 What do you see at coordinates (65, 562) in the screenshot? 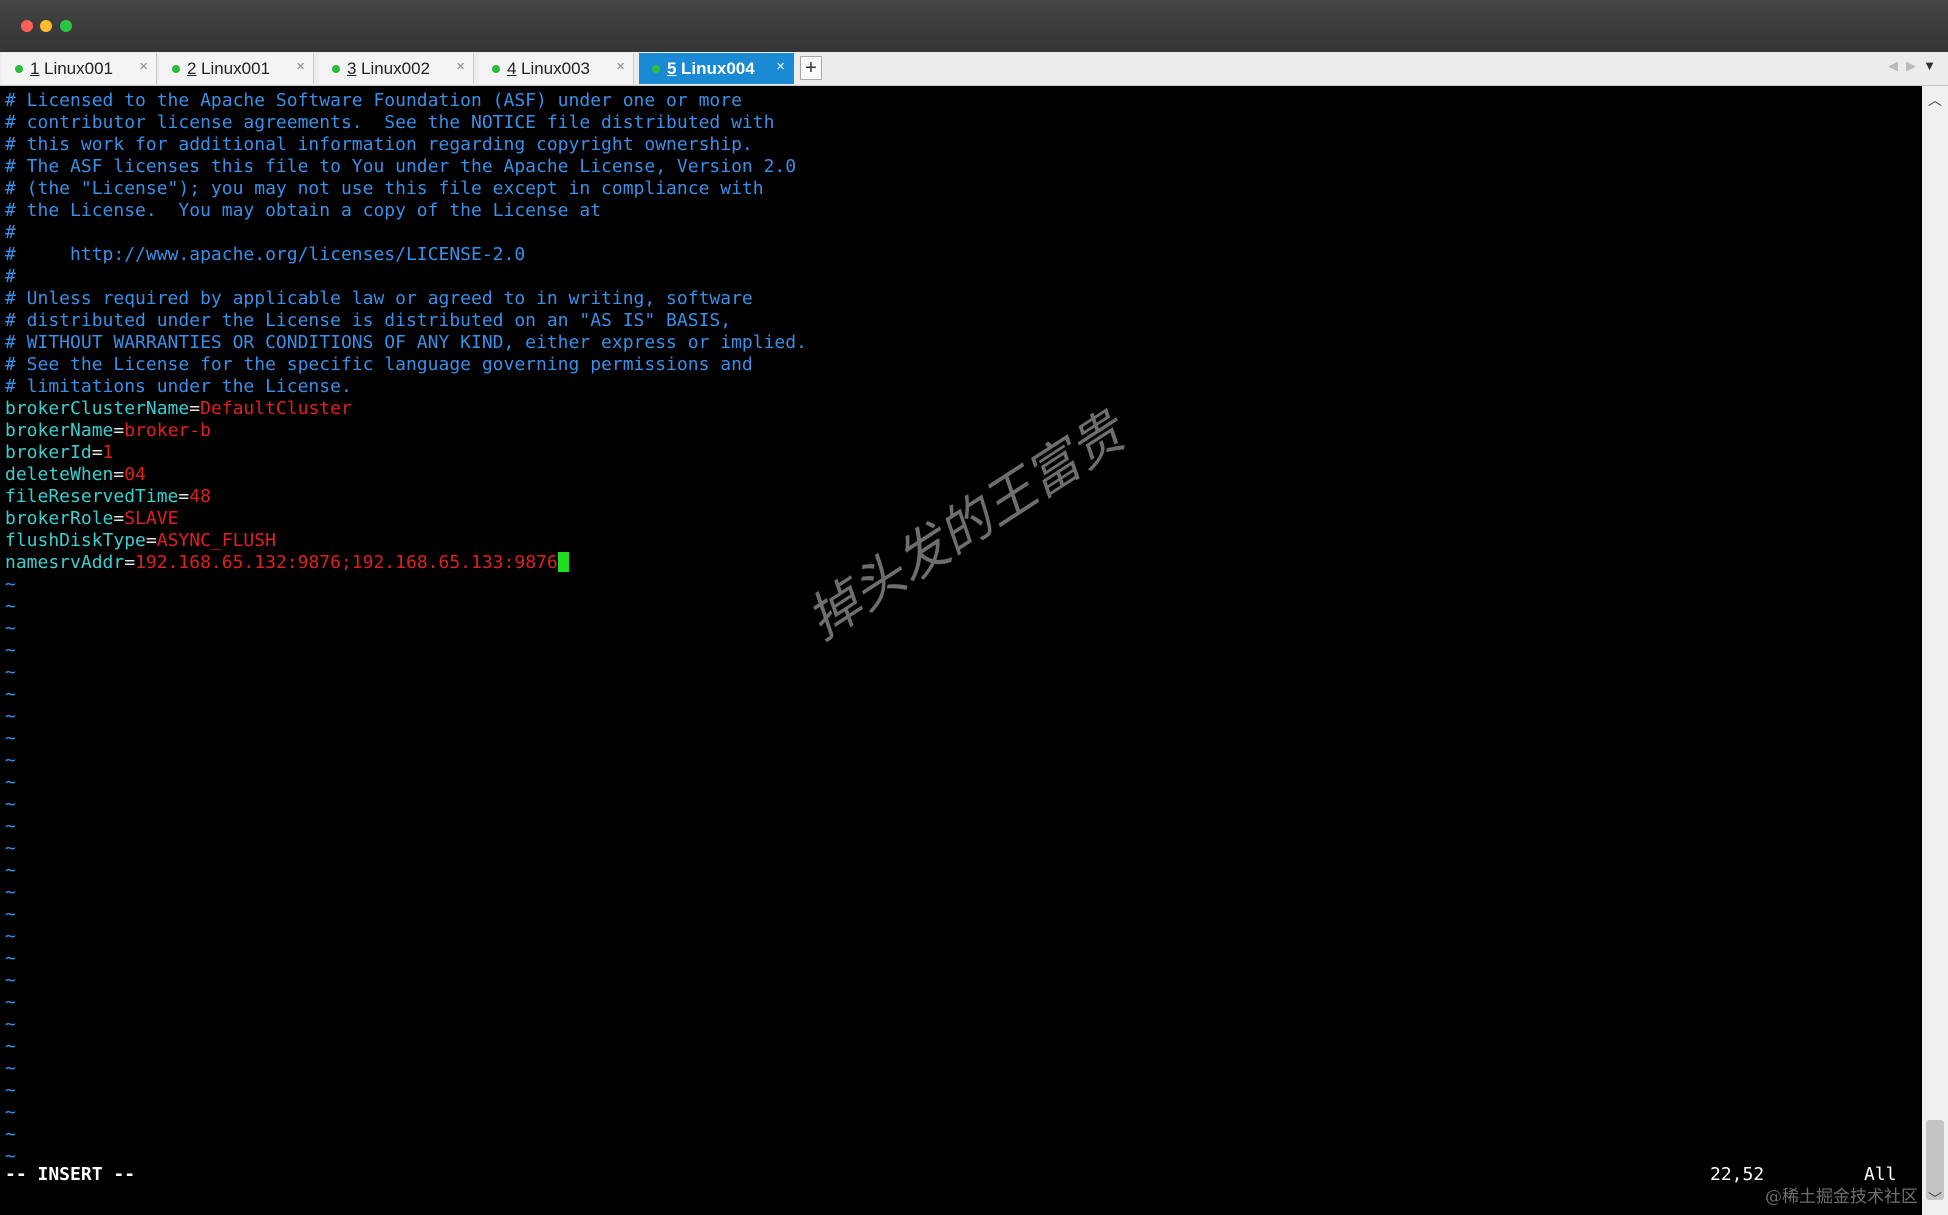
I see `config-key: namesrvAddr` at bounding box center [65, 562].